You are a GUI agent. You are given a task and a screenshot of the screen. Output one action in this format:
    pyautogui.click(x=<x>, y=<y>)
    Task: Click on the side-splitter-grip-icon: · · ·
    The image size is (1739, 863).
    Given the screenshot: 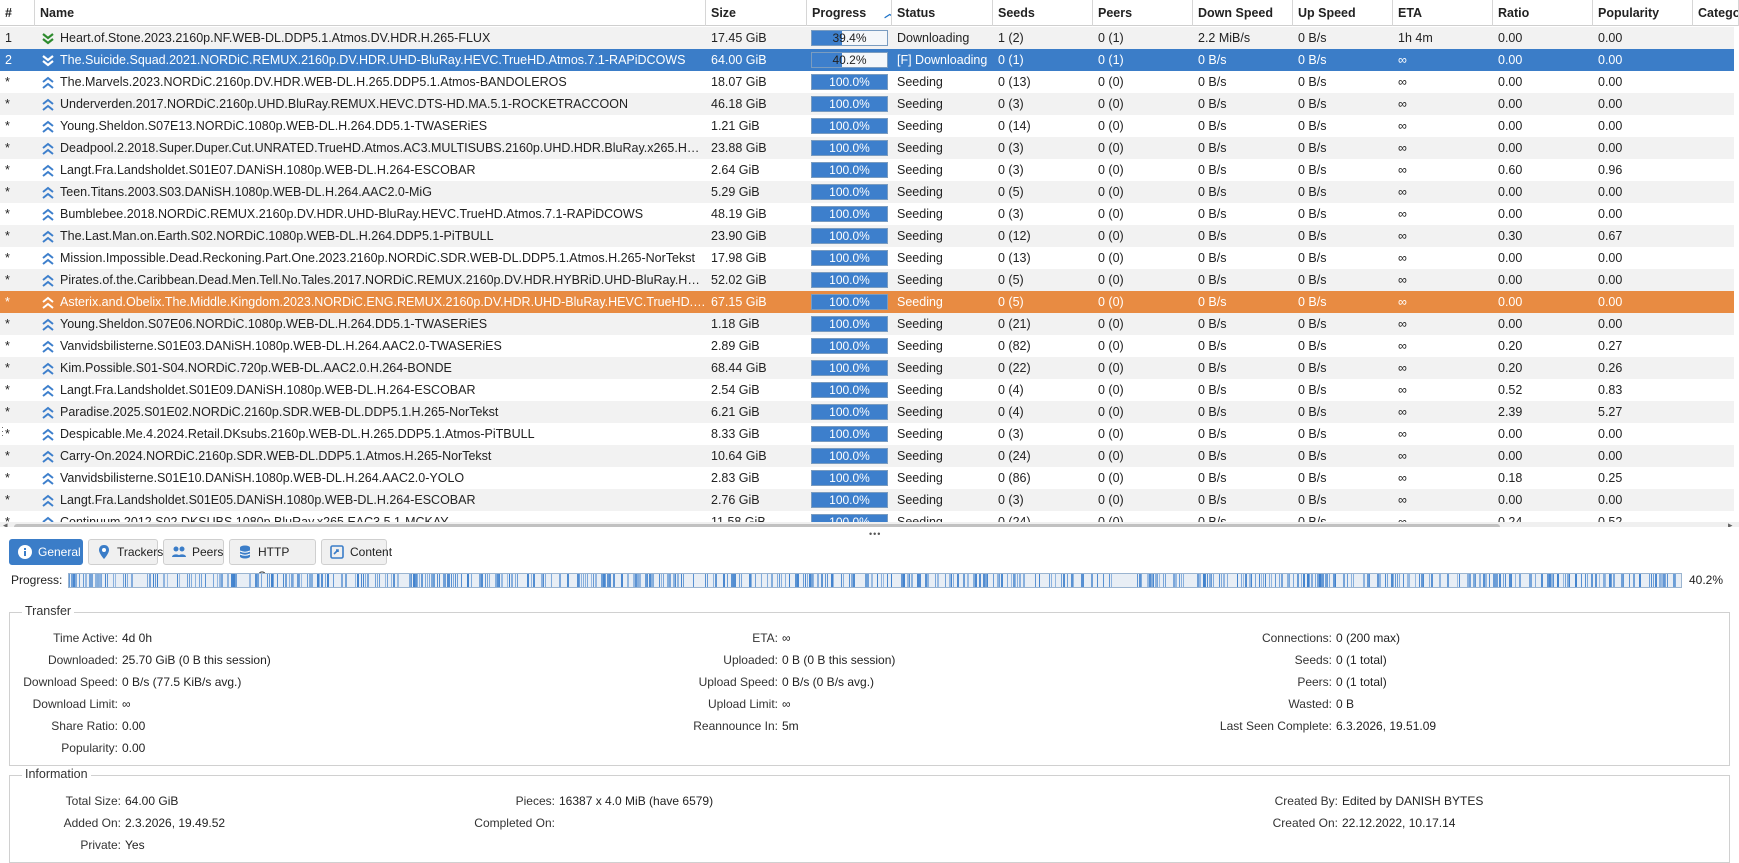 What is the action you would take?
    pyautogui.click(x=3, y=431)
    